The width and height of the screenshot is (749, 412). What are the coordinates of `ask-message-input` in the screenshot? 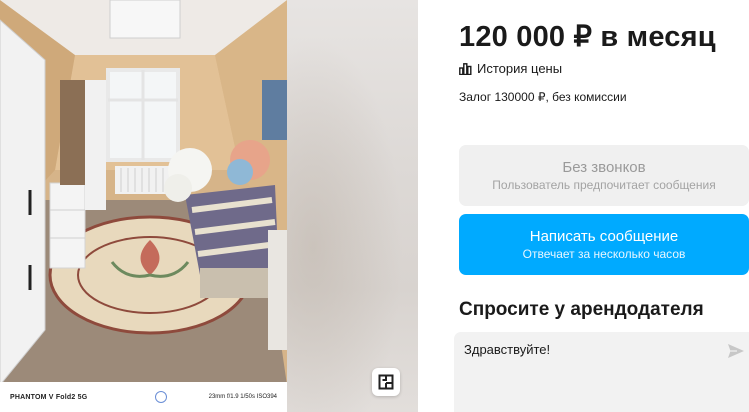 It's located at (584, 349).